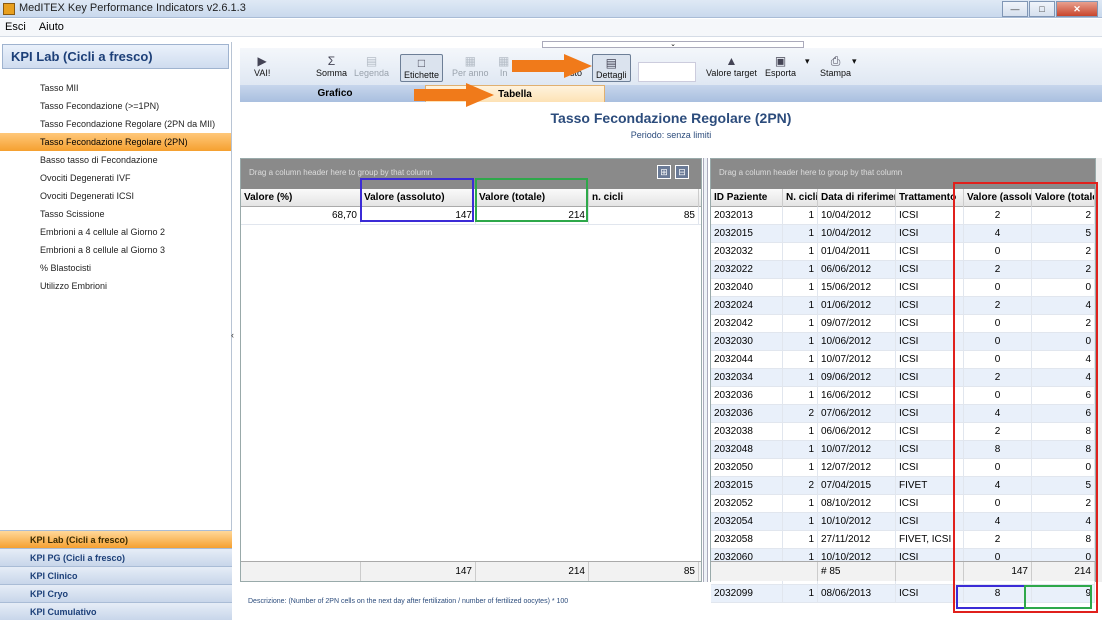  Describe the element at coordinates (731, 73) in the screenshot. I see `valore-target-label: Valore target` at that location.